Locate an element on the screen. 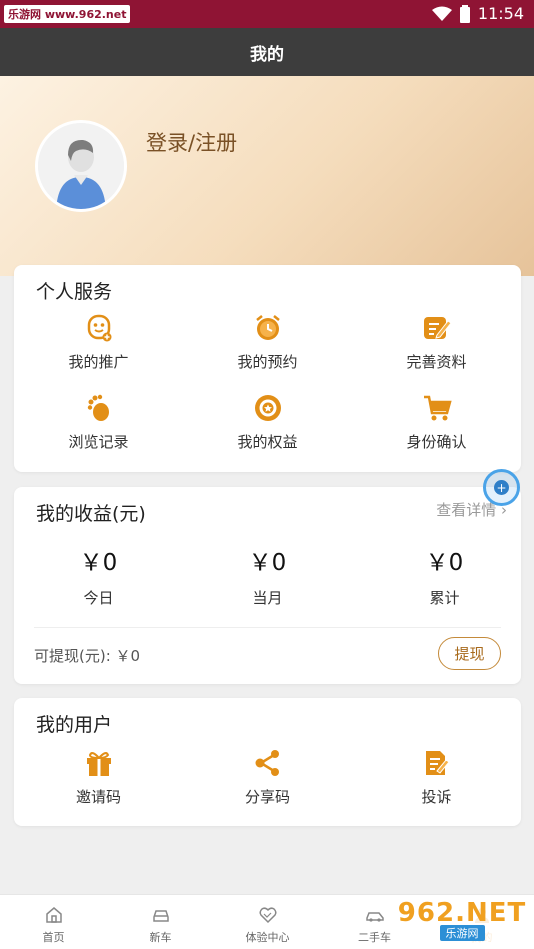 The width and height of the screenshot is (534, 949). withdrawable-label: 可提现(元): is located at coordinates (72, 656).